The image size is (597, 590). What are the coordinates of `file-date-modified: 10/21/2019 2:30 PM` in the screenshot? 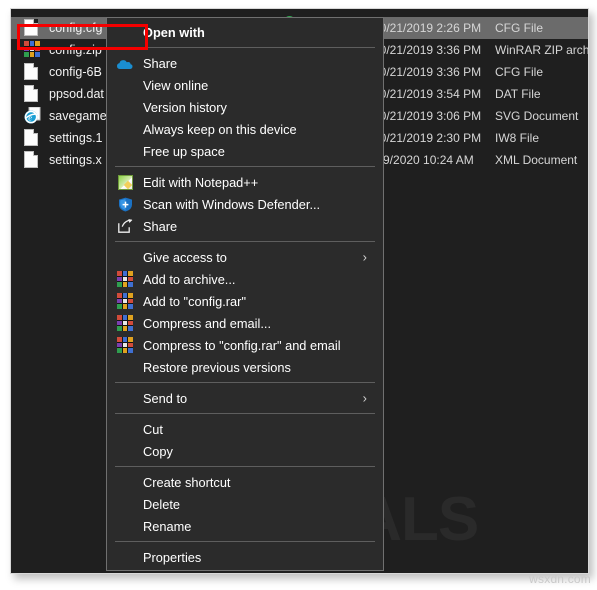 It's located at (427, 138).